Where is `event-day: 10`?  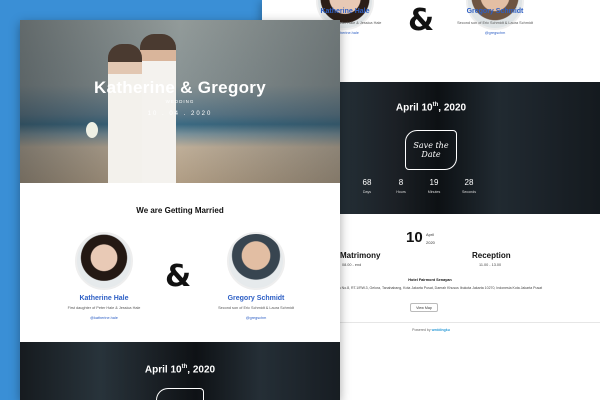 event-day: 10 is located at coordinates (414, 237).